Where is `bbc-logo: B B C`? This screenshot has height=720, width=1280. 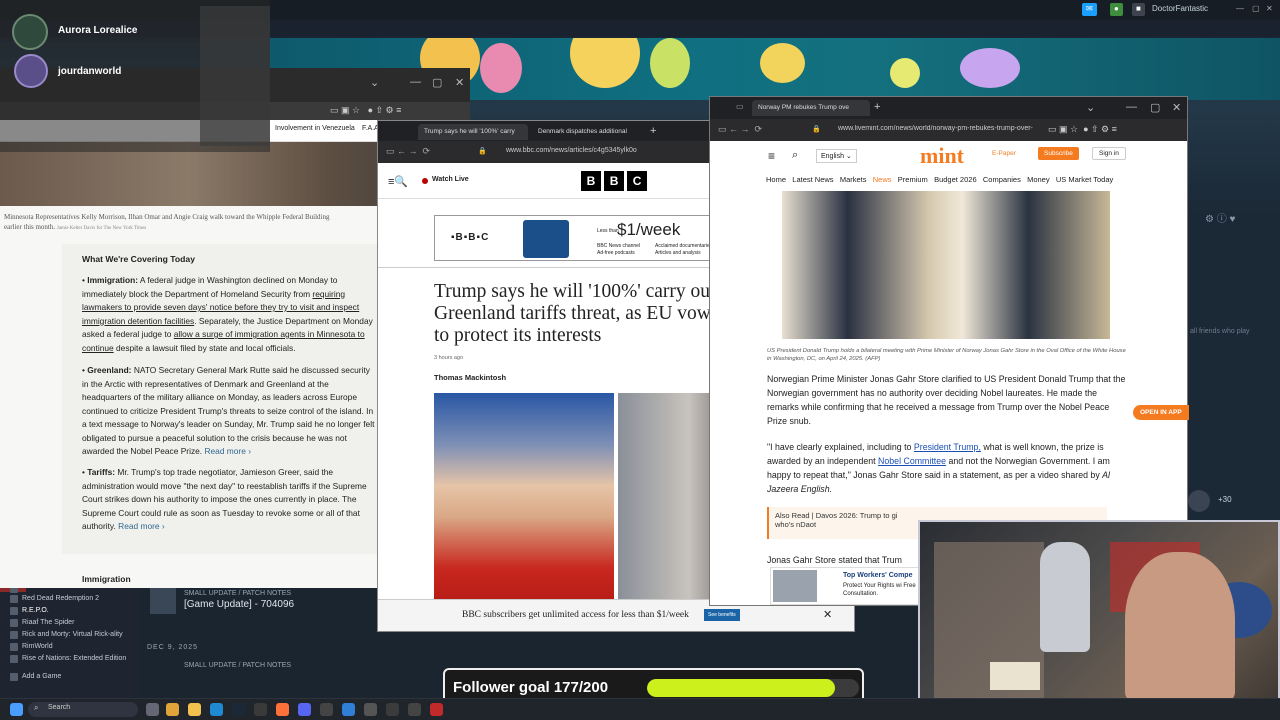
bbc-logo: B B C is located at coordinates (614, 181).